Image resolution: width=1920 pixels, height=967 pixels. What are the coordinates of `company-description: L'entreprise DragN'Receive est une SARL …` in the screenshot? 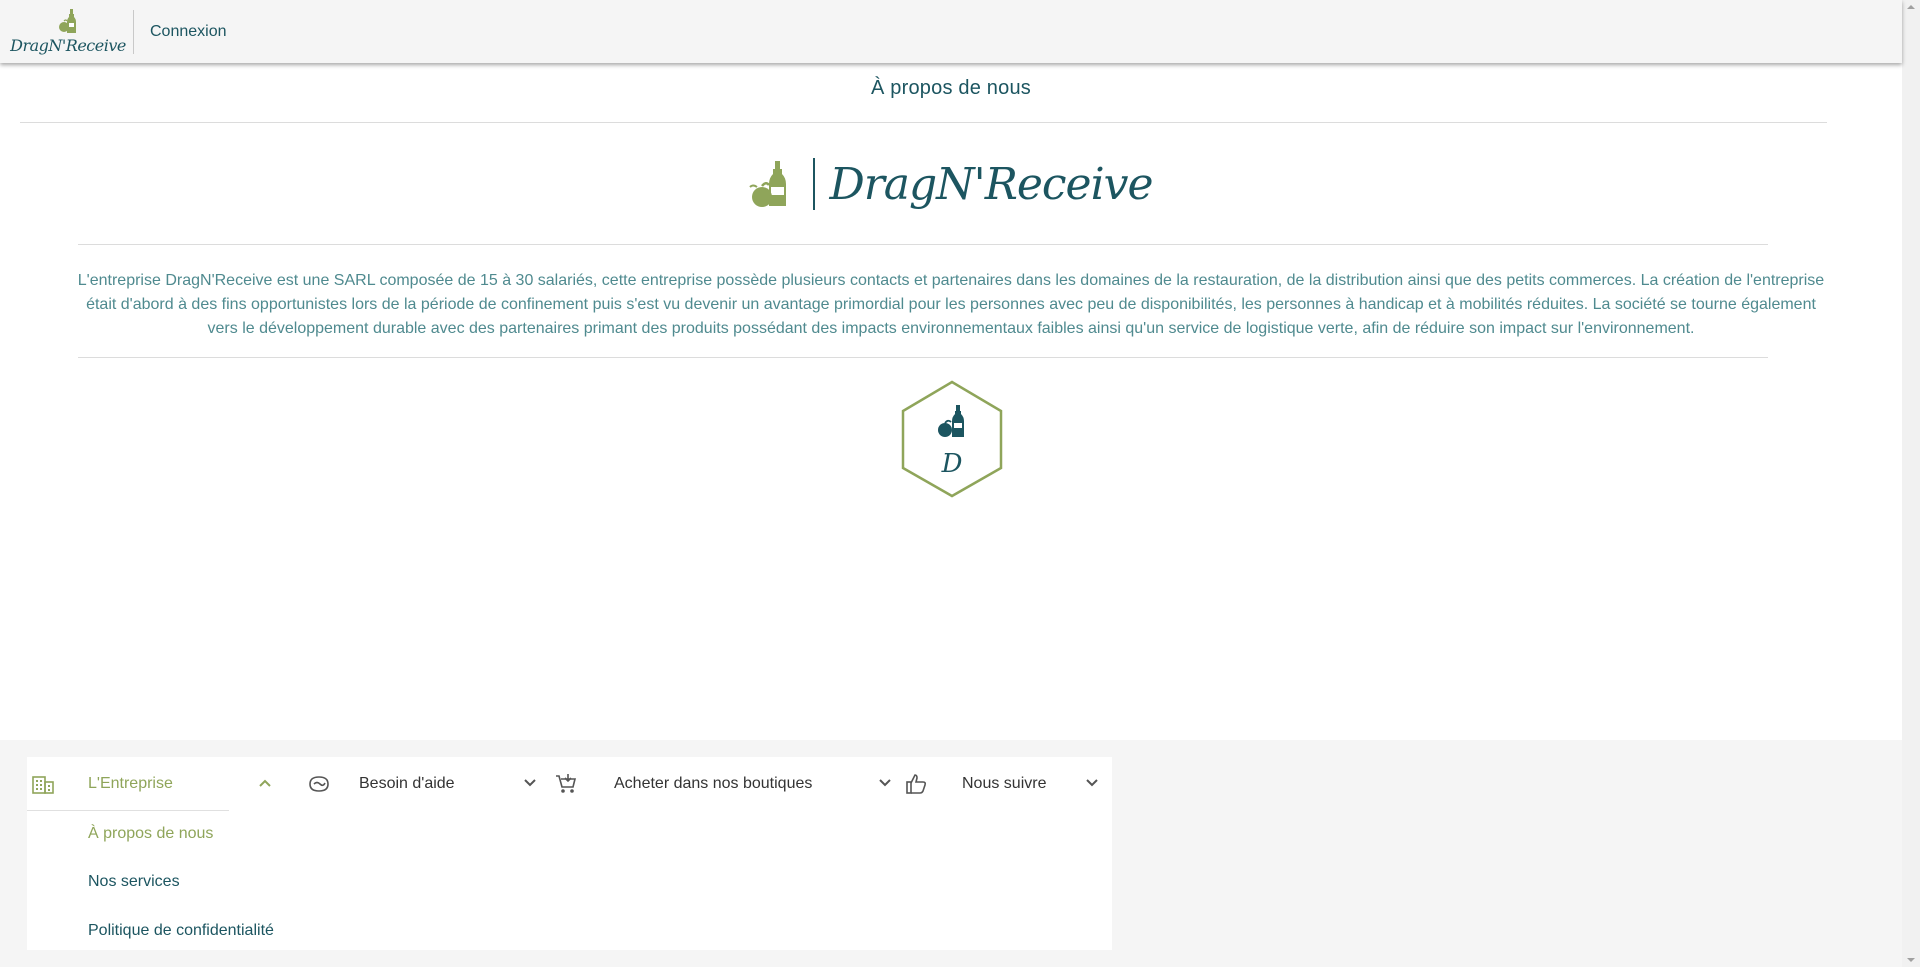 It's located at (951, 304).